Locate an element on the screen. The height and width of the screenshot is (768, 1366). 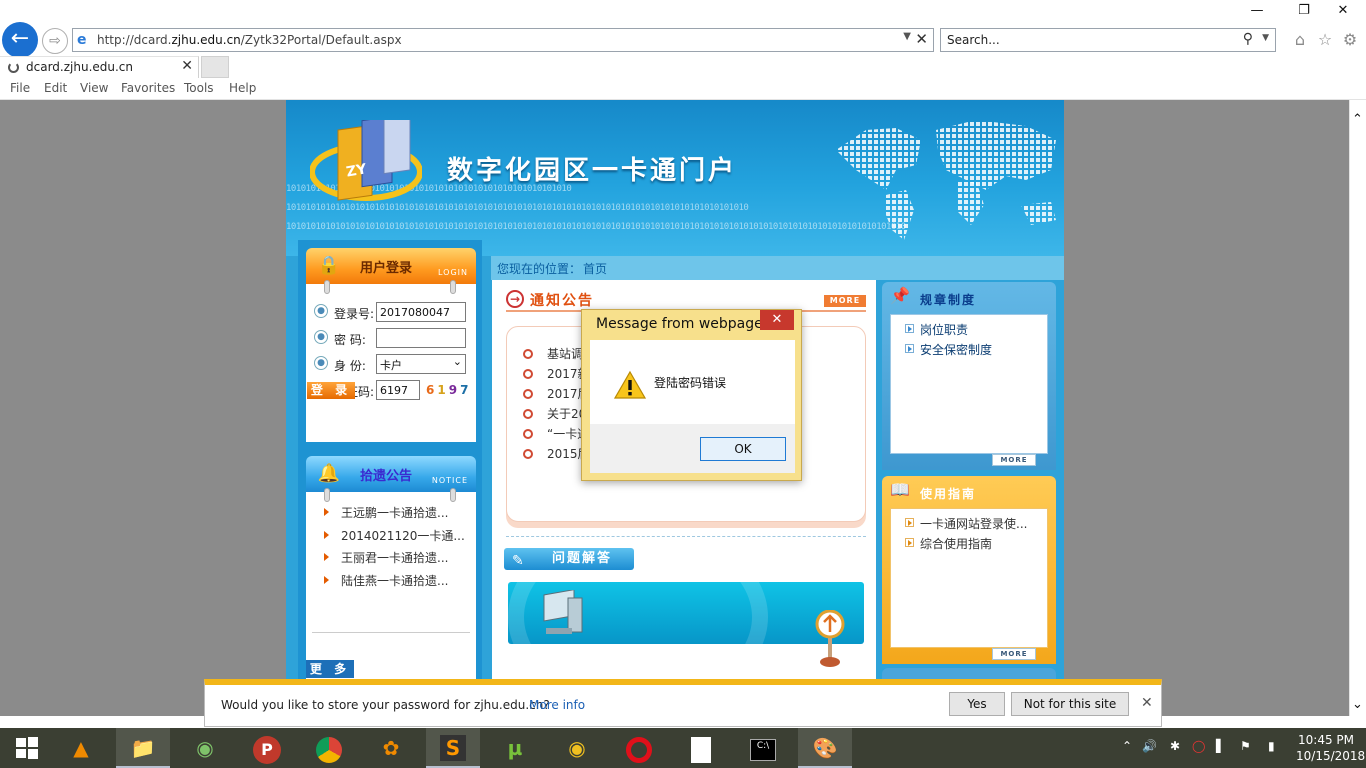
search-input is located at coordinates (1087, 40).